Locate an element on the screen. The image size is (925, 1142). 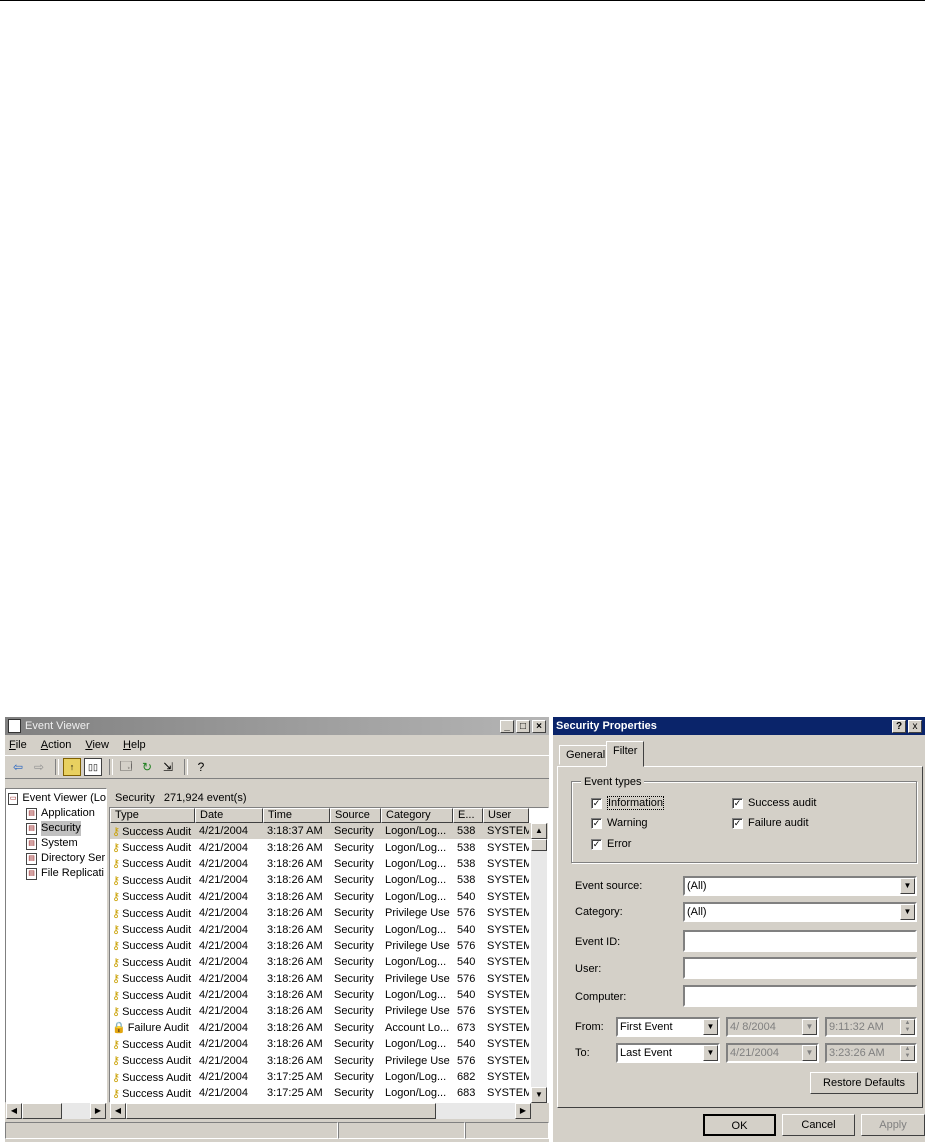
menu-action: Action is located at coordinates (56, 745).